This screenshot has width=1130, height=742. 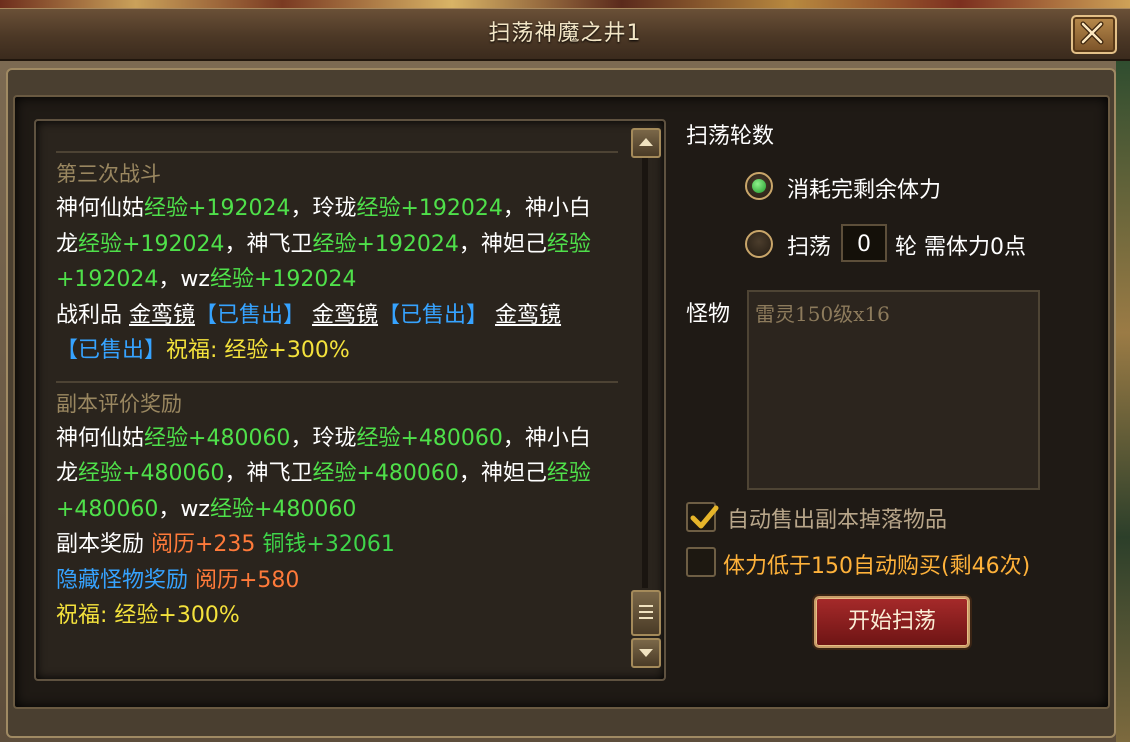 What do you see at coordinates (125, 580) in the screenshot?
I see `log-segment: 隐藏怪物奖励` at bounding box center [125, 580].